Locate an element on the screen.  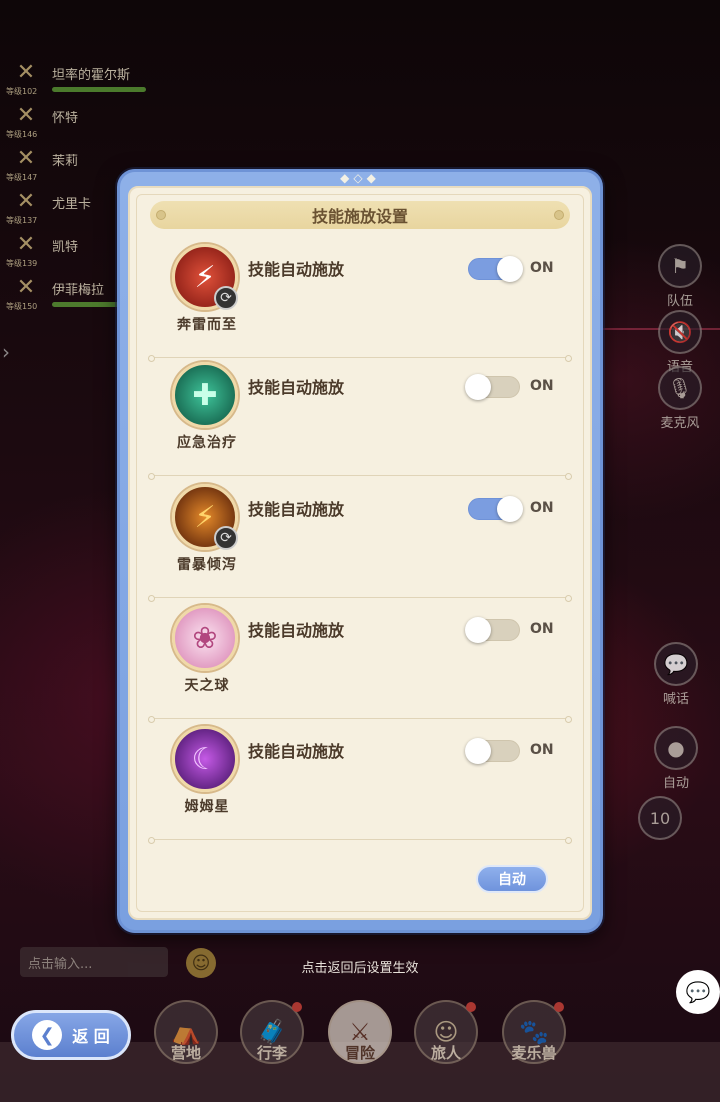
party-member: ✕ 怀特 等级146 is located at coordinates (76, 120).